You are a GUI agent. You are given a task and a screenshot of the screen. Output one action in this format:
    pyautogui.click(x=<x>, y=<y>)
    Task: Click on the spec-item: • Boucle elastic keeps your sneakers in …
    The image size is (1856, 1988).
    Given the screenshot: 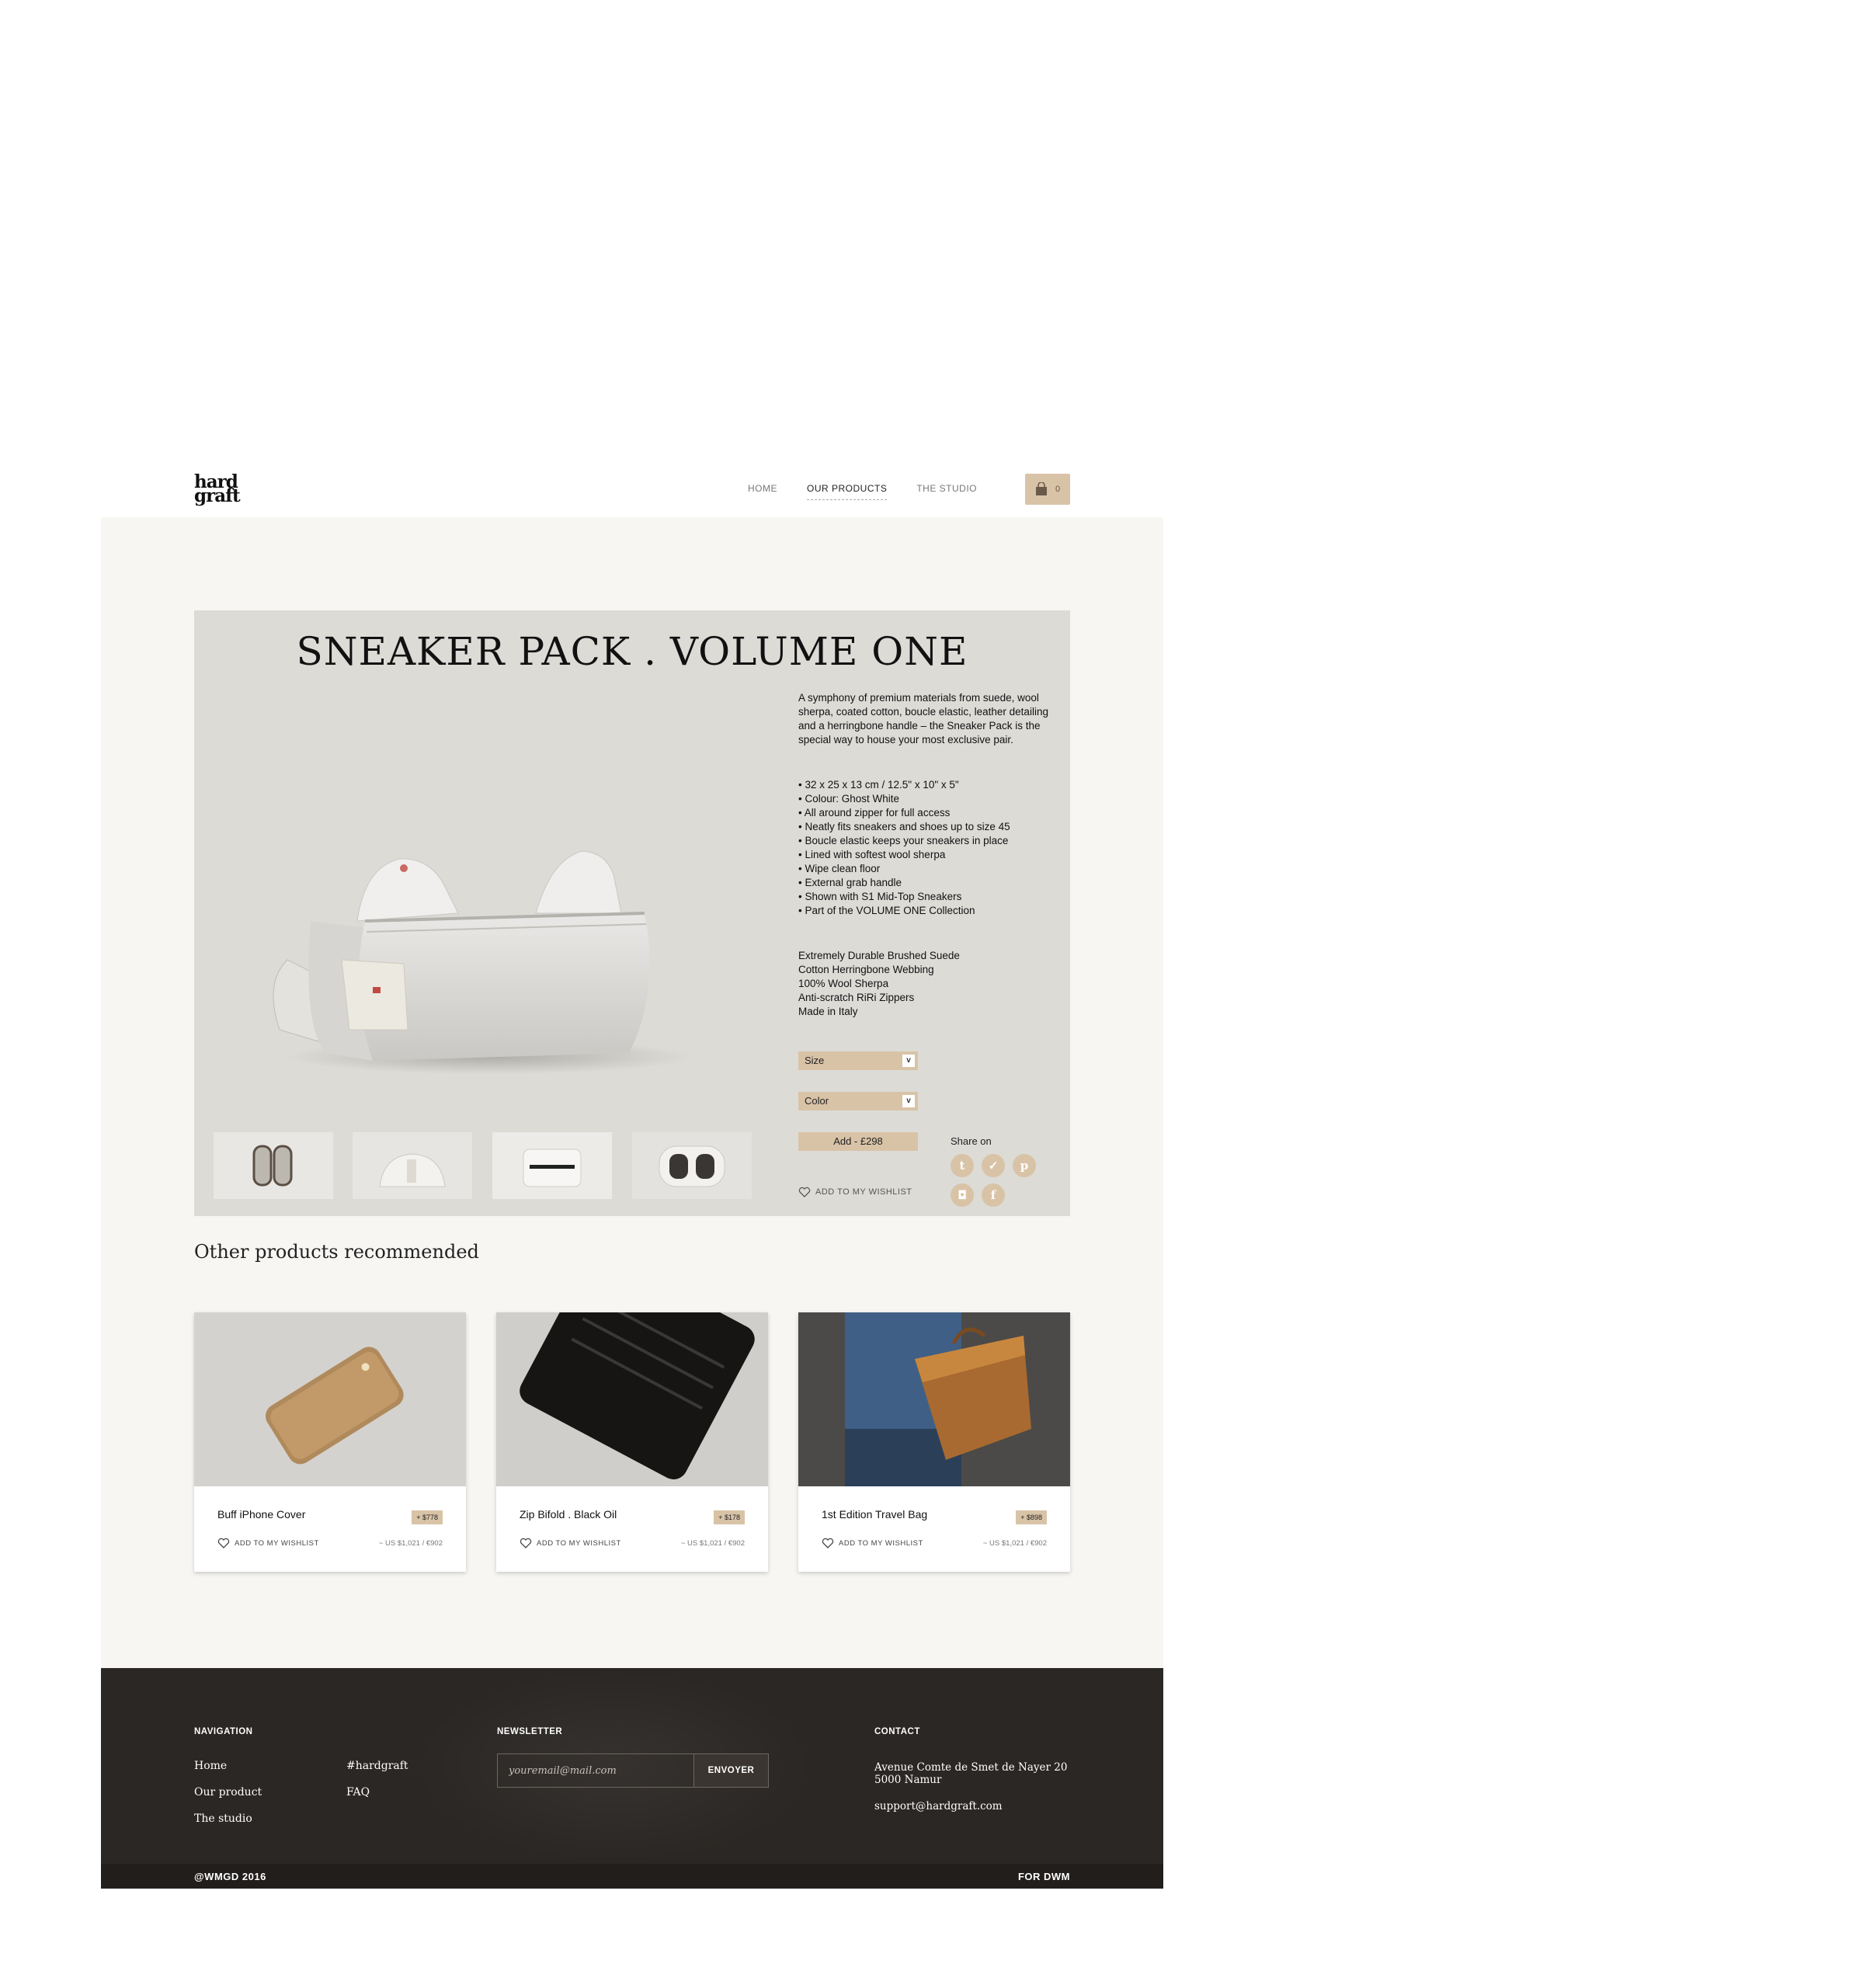 What is the action you would take?
    pyautogui.click(x=903, y=840)
    